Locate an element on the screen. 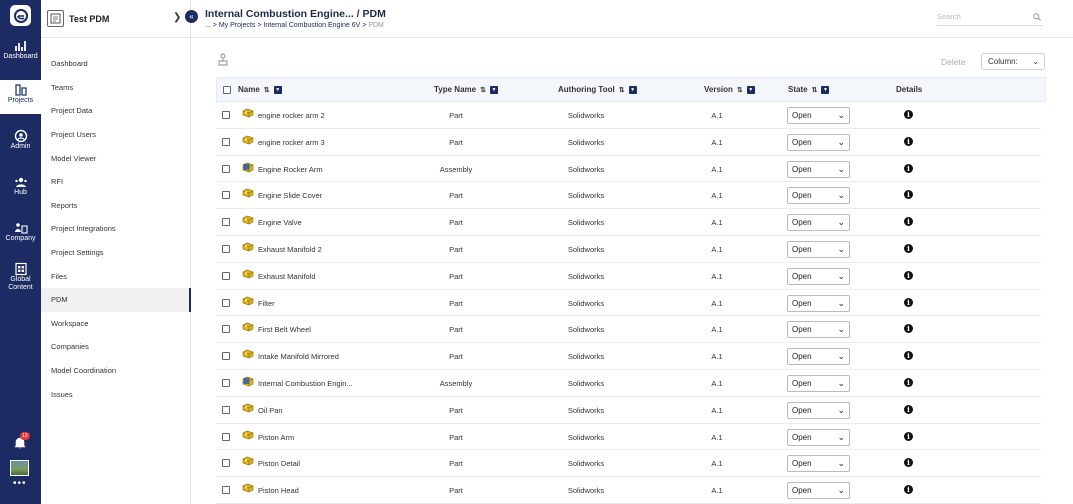 This screenshot has width=1073, height=504. rail-item-dashboard: Dashboard is located at coordinates (20, 52).